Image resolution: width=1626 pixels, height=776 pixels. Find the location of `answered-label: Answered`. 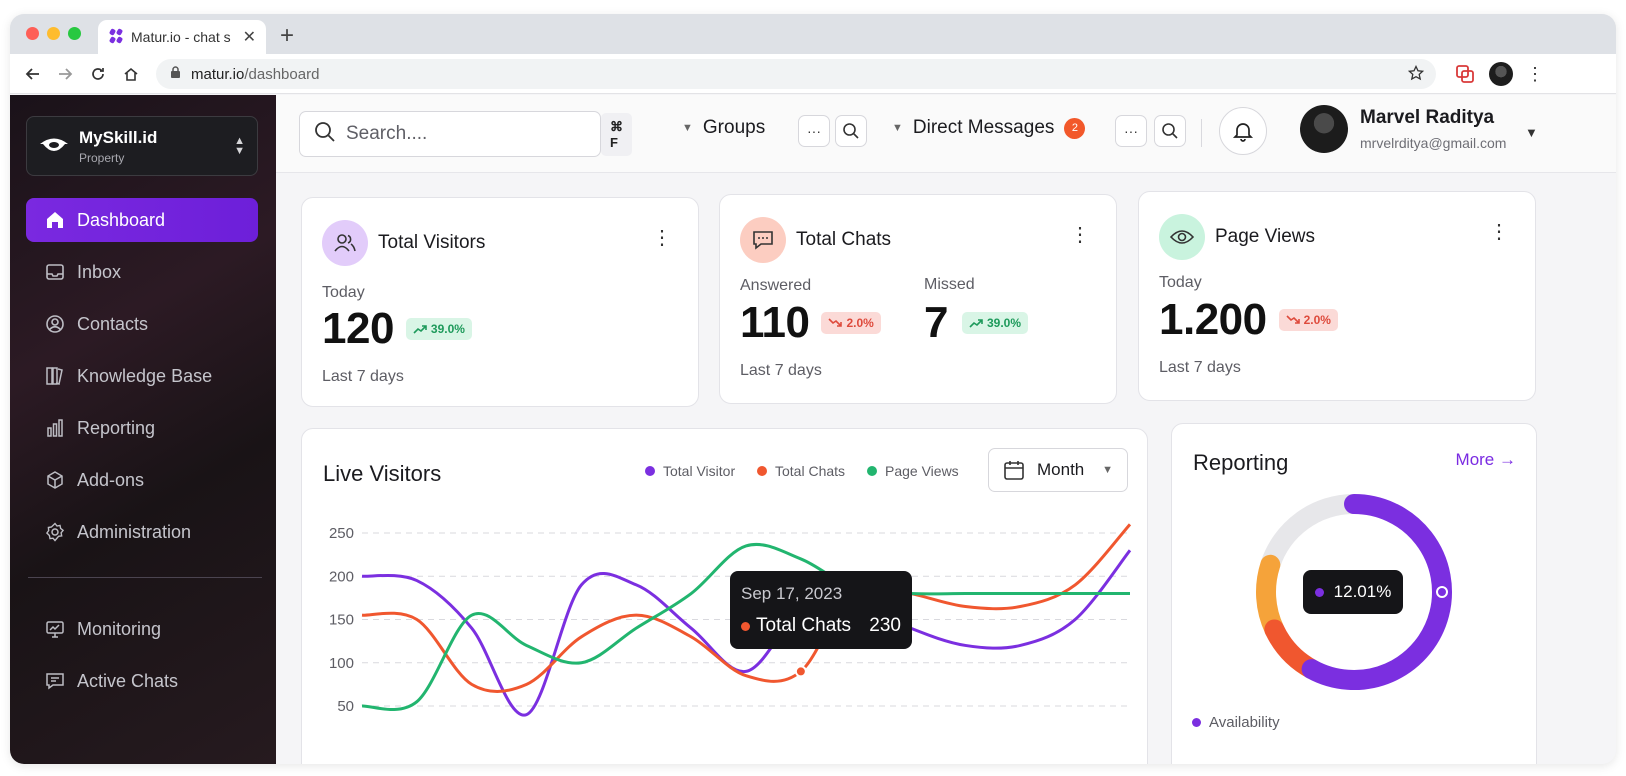

answered-label: Answered is located at coordinates (776, 285).